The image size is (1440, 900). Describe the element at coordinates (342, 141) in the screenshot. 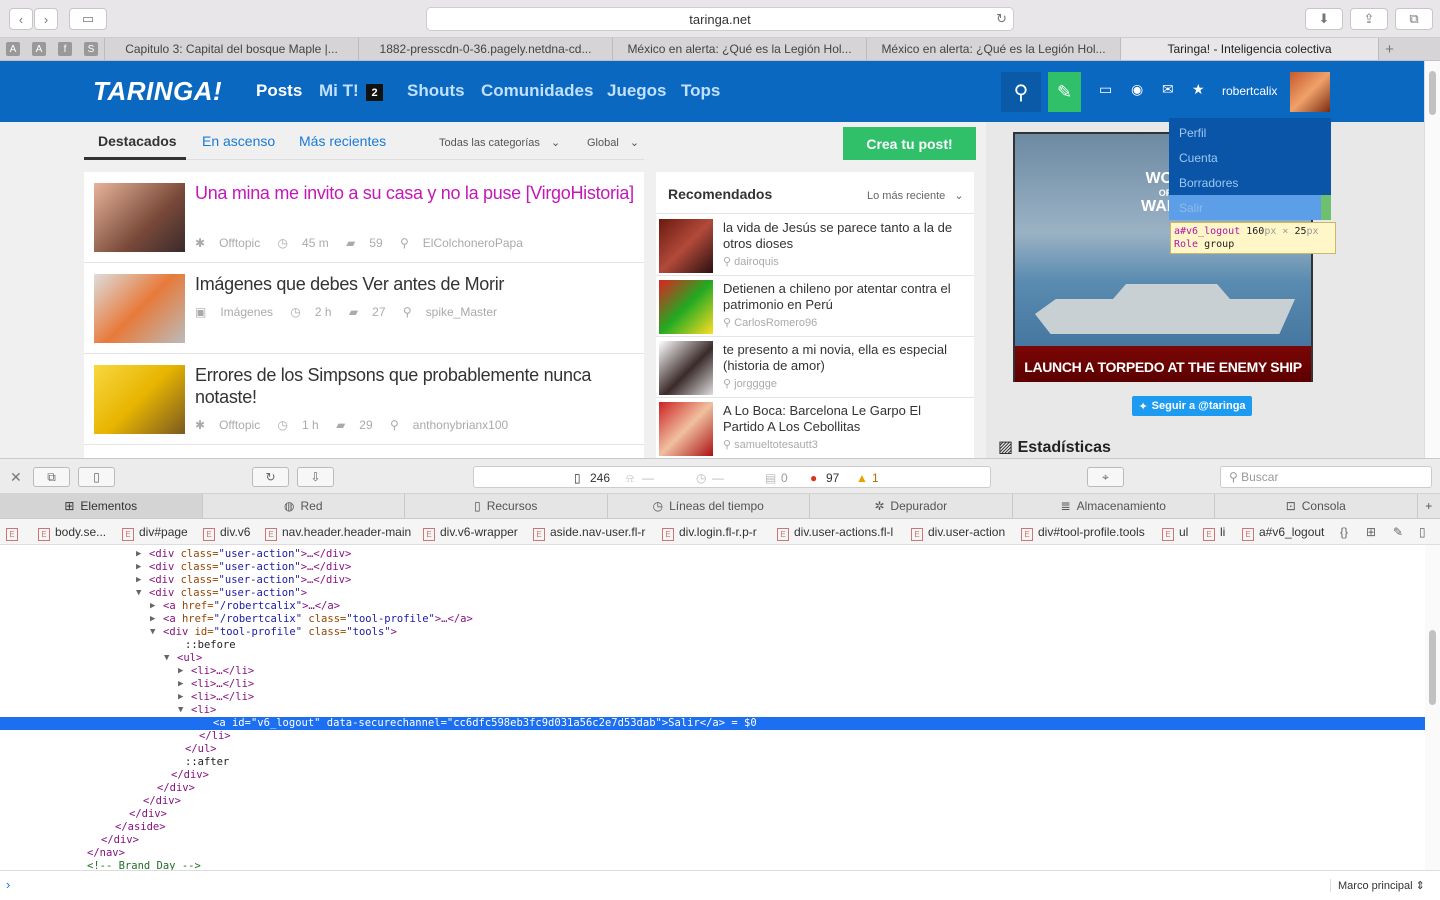

I see `tab-mas-recientes: Más recientes` at that location.